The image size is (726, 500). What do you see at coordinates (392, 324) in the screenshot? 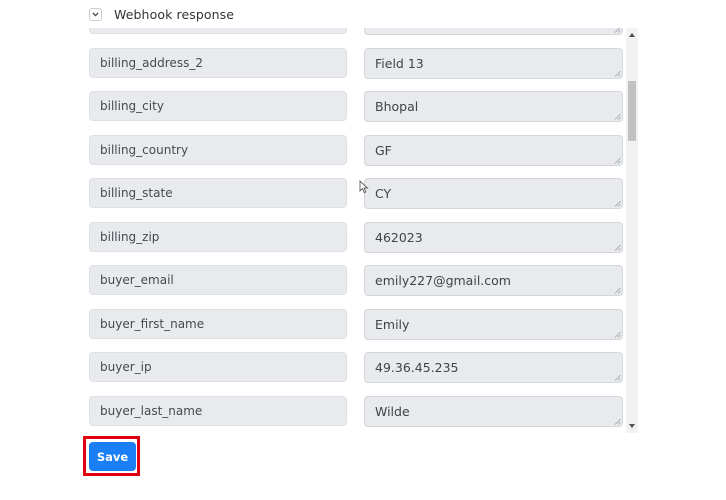
I see `field-value-text: Emily` at bounding box center [392, 324].